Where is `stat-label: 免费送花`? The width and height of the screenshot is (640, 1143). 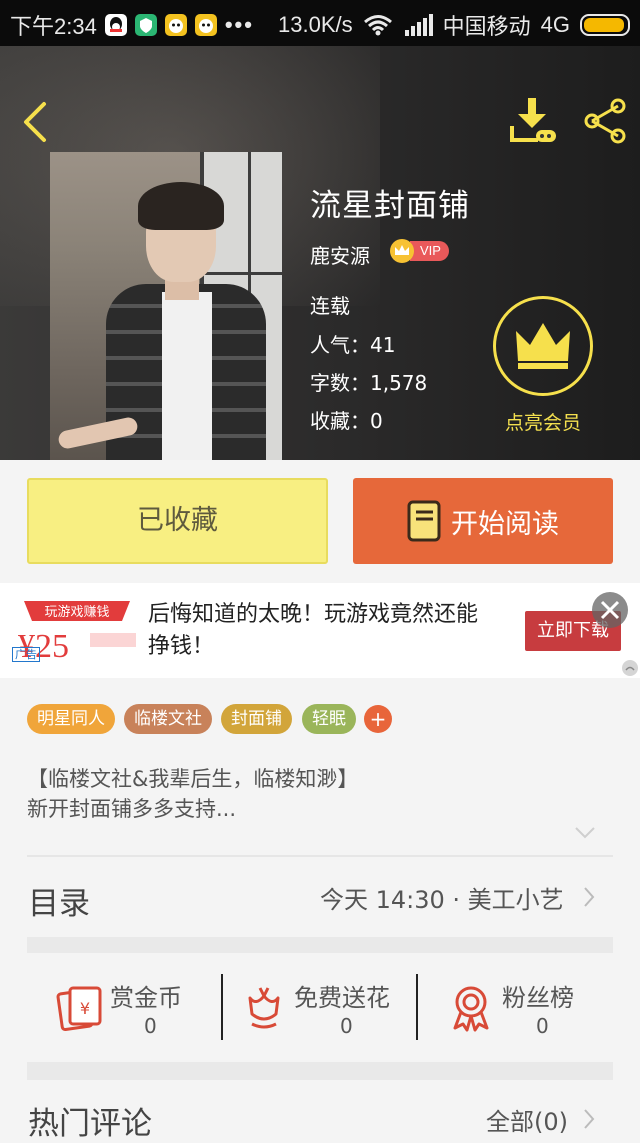
stat-label: 免费送花 is located at coordinates (342, 995).